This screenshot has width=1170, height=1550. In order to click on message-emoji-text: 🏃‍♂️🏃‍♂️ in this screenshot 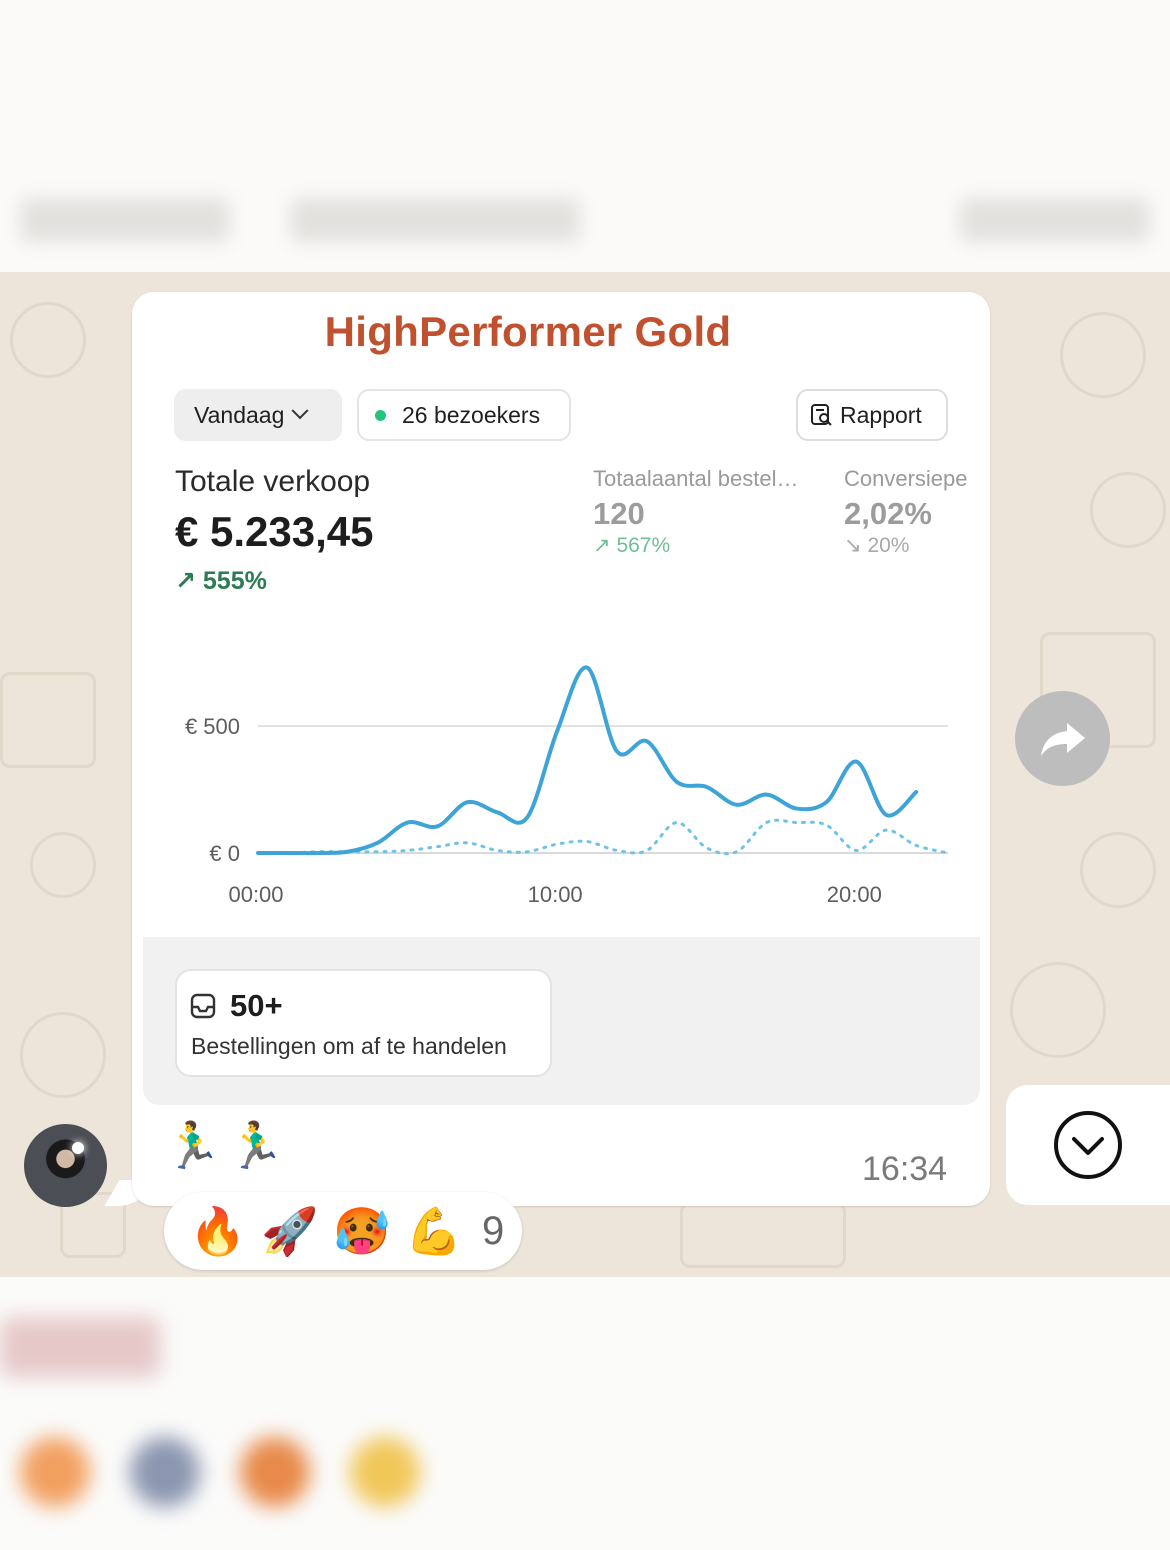, I will do `click(227, 1145)`.